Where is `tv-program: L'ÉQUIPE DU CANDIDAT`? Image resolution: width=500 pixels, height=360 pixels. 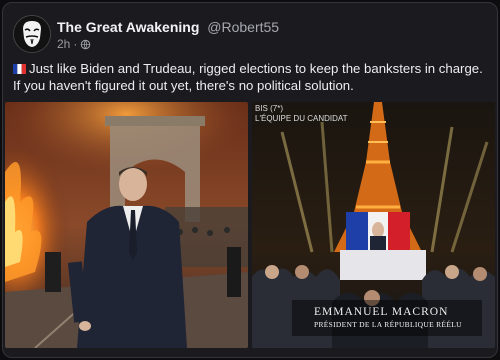 tv-program: L'ÉQUIPE DU CANDIDAT is located at coordinates (301, 118).